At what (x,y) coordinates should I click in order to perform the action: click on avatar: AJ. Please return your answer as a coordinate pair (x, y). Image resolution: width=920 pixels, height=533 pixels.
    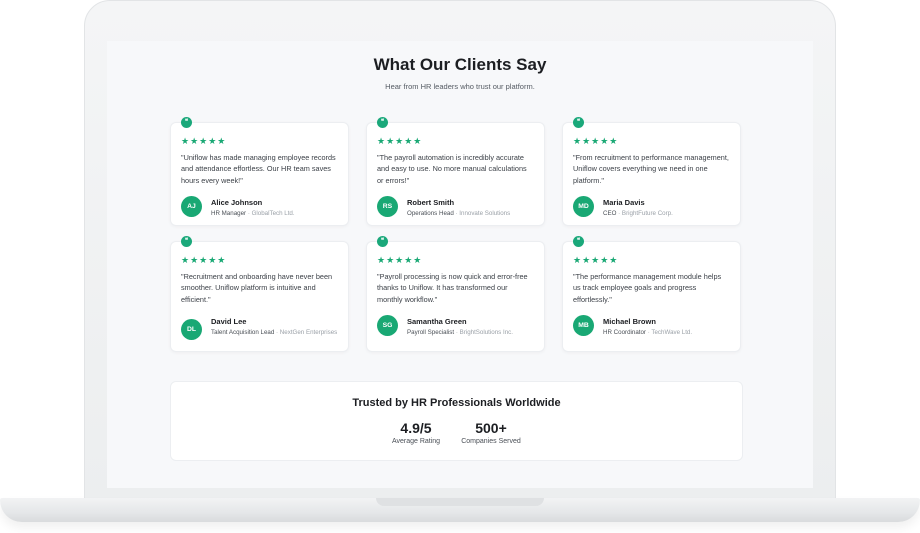
    Looking at the image, I should click on (191, 206).